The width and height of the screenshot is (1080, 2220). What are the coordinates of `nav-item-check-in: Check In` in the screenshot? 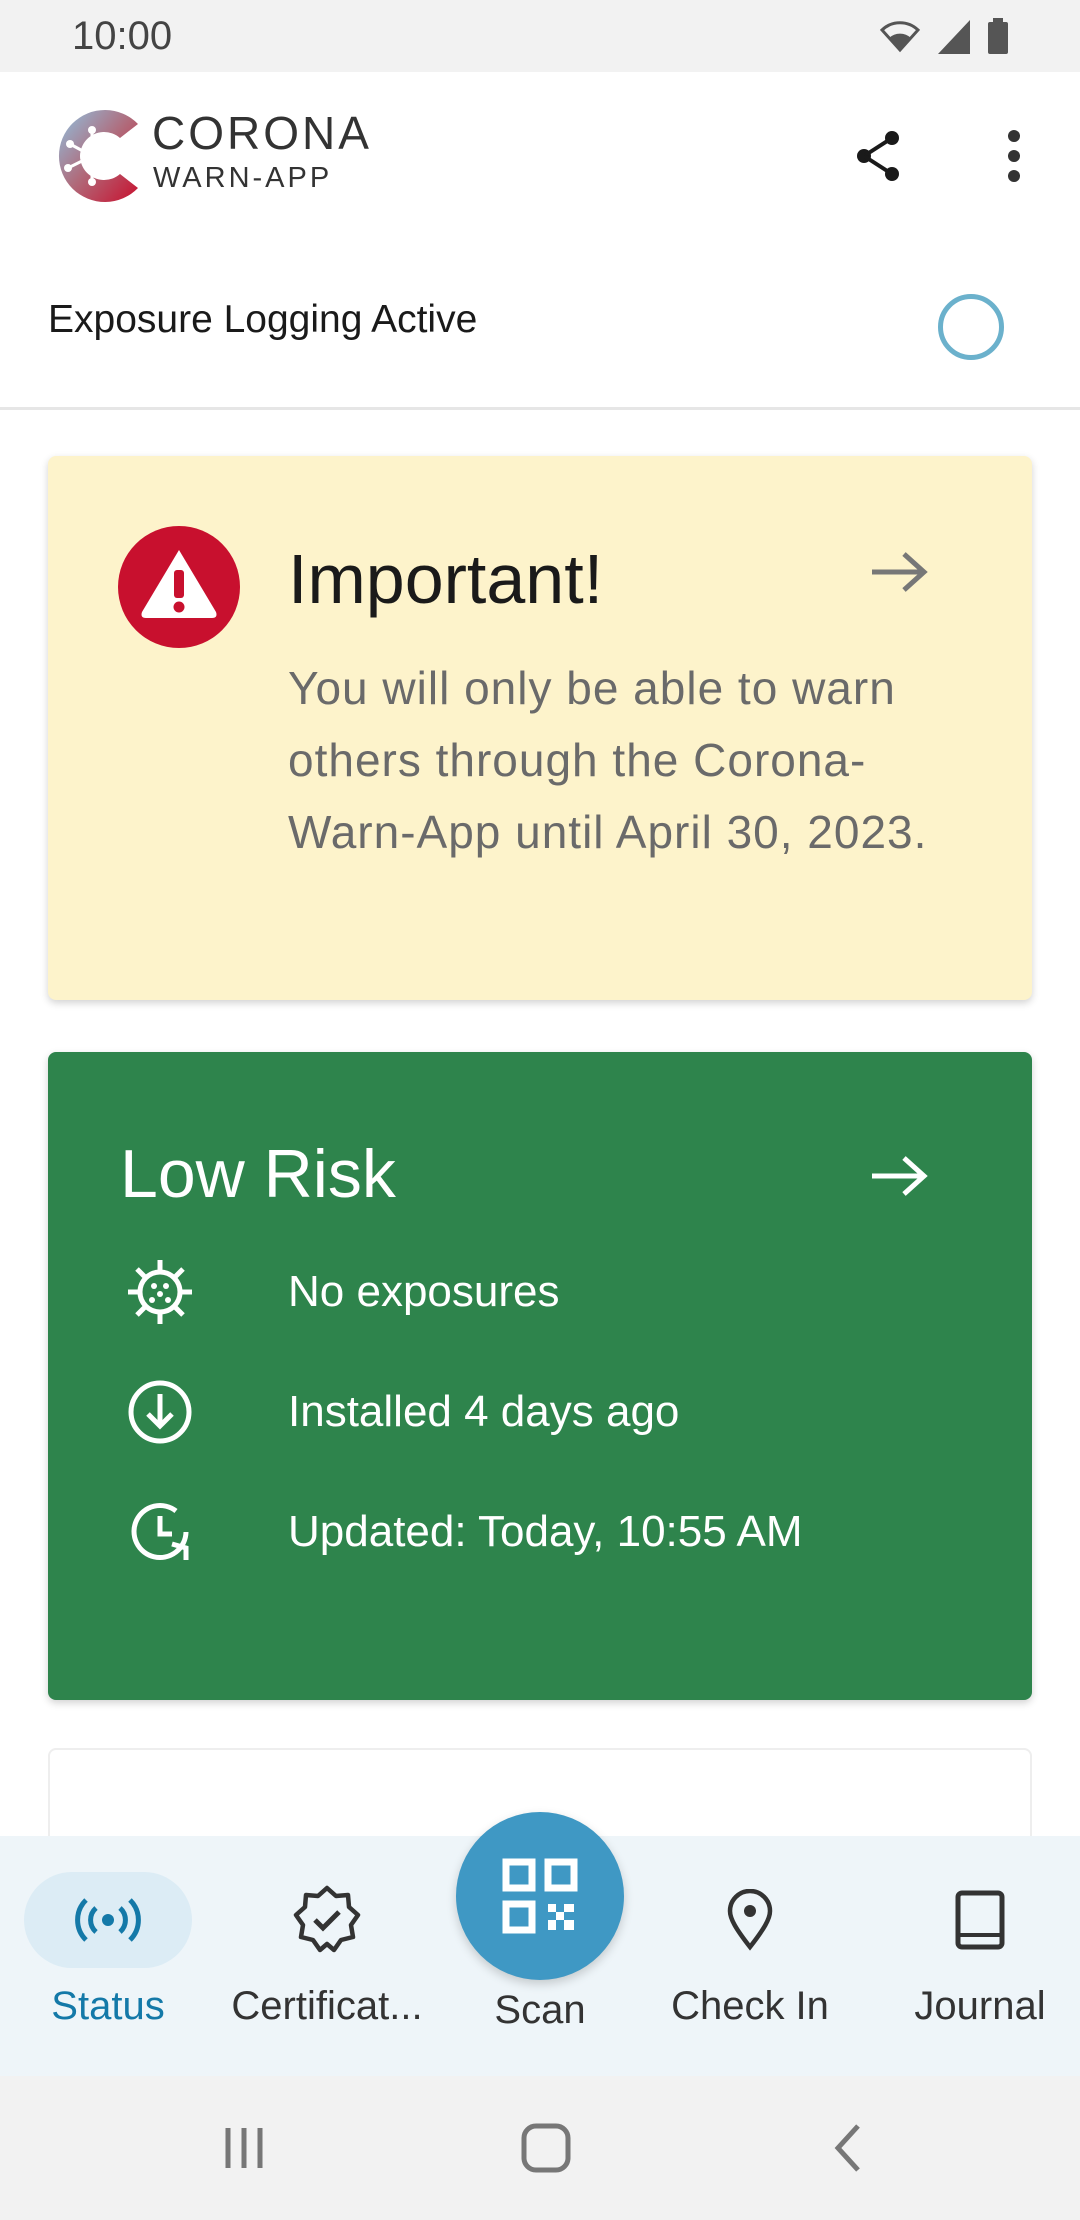 It's located at (750, 1956).